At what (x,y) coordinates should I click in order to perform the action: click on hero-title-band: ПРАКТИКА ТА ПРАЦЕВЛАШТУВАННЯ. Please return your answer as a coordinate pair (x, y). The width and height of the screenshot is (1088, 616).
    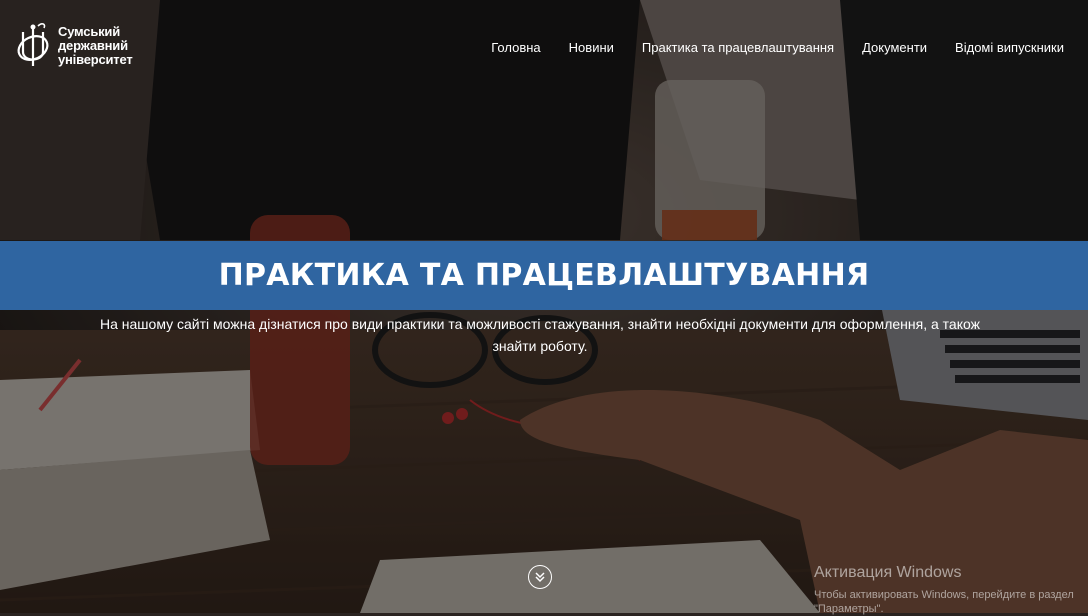
    Looking at the image, I should click on (544, 275).